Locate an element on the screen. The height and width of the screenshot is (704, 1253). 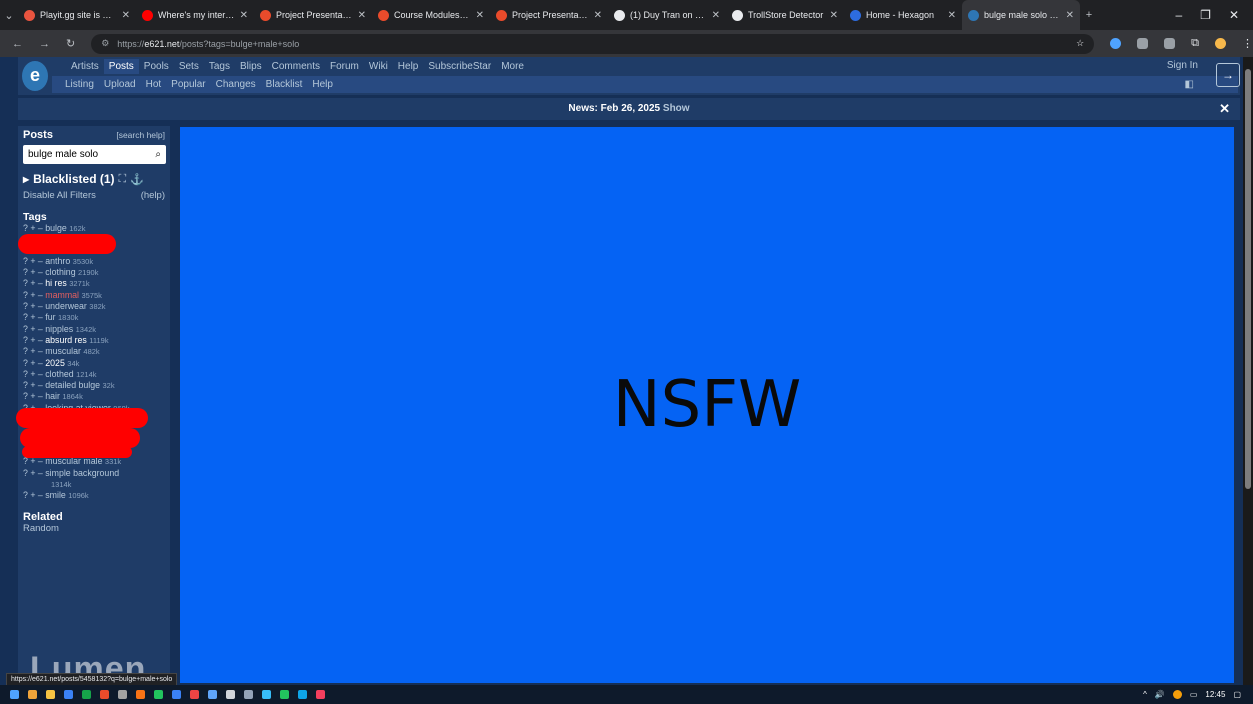
site-info-icon: ⚙ is located at coordinates (105, 43).